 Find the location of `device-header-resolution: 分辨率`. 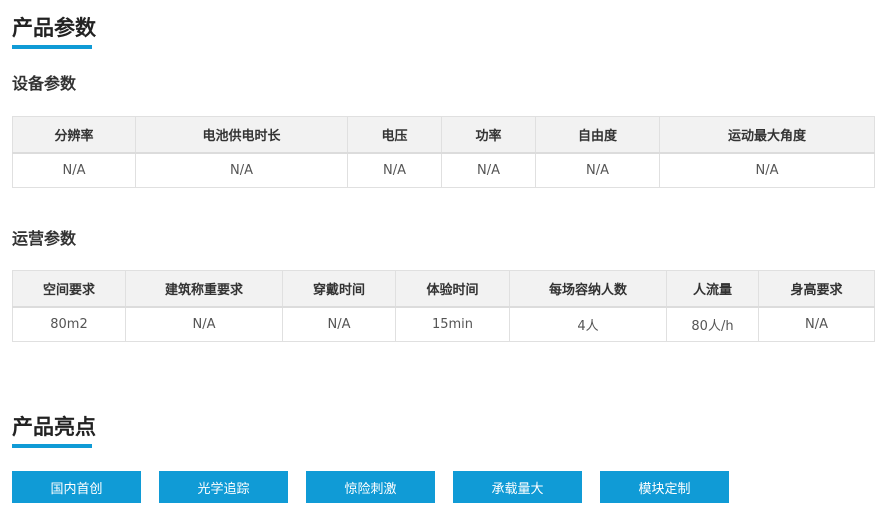

device-header-resolution: 分辨率 is located at coordinates (74, 135).